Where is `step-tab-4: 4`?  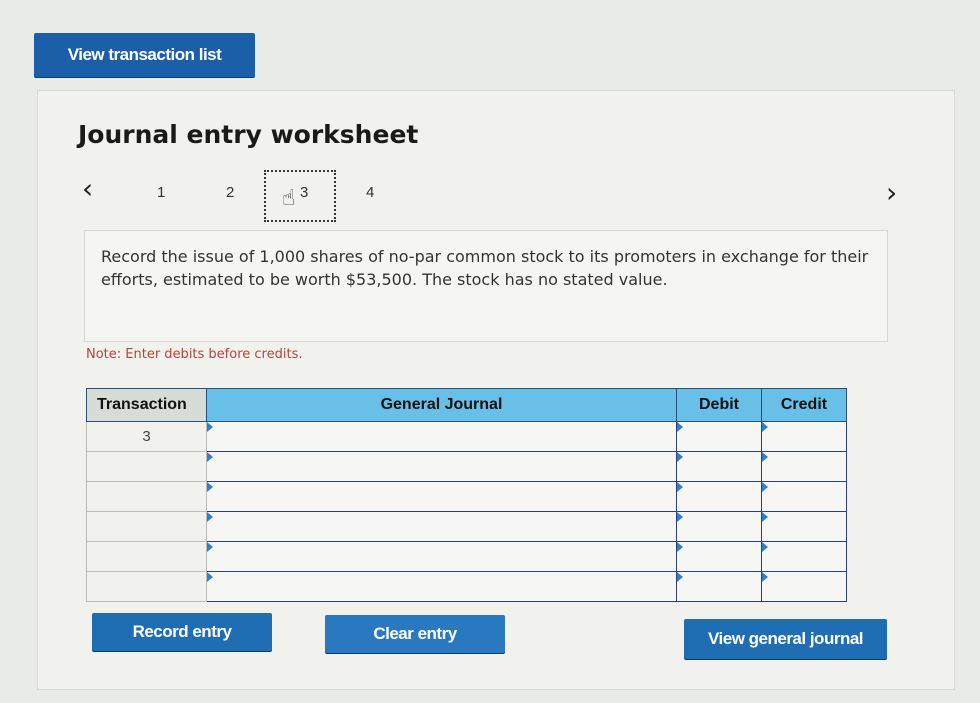
step-tab-4: 4 is located at coordinates (370, 192).